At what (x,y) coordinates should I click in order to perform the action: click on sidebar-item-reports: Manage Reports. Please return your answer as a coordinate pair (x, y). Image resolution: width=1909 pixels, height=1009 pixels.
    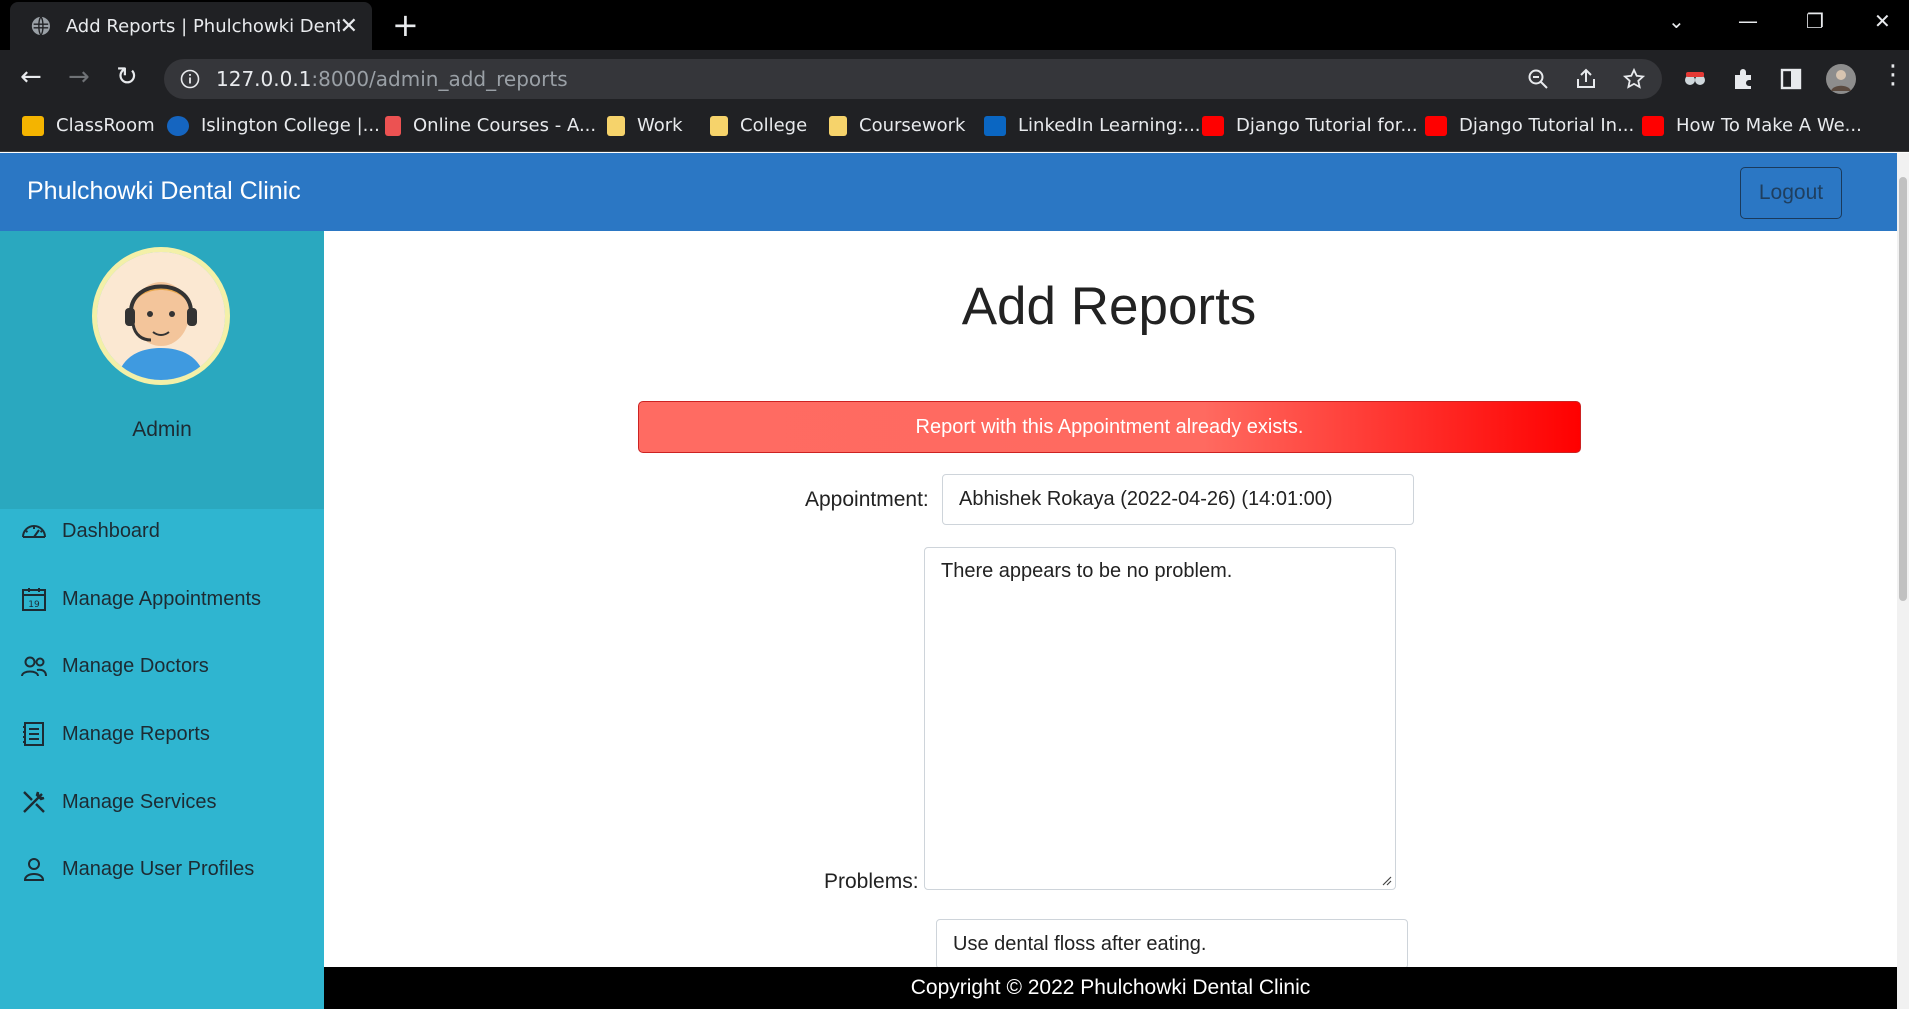
    Looking at the image, I should click on (162, 734).